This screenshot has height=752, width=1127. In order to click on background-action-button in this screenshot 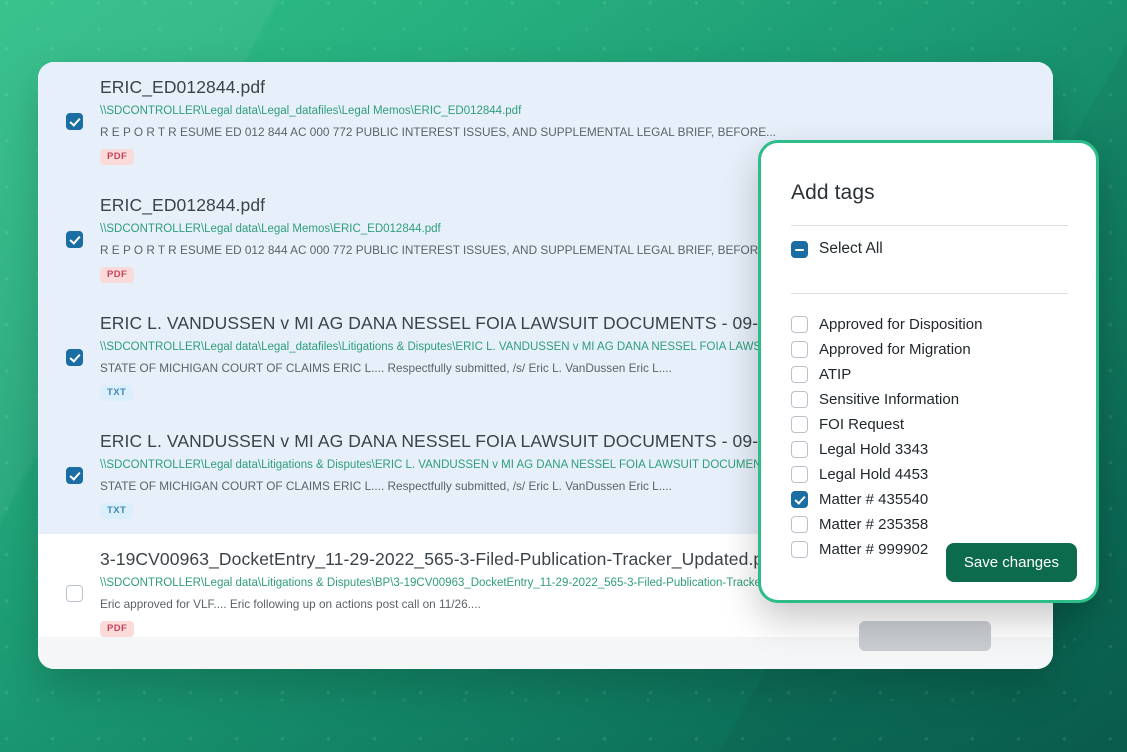, I will do `click(925, 636)`.